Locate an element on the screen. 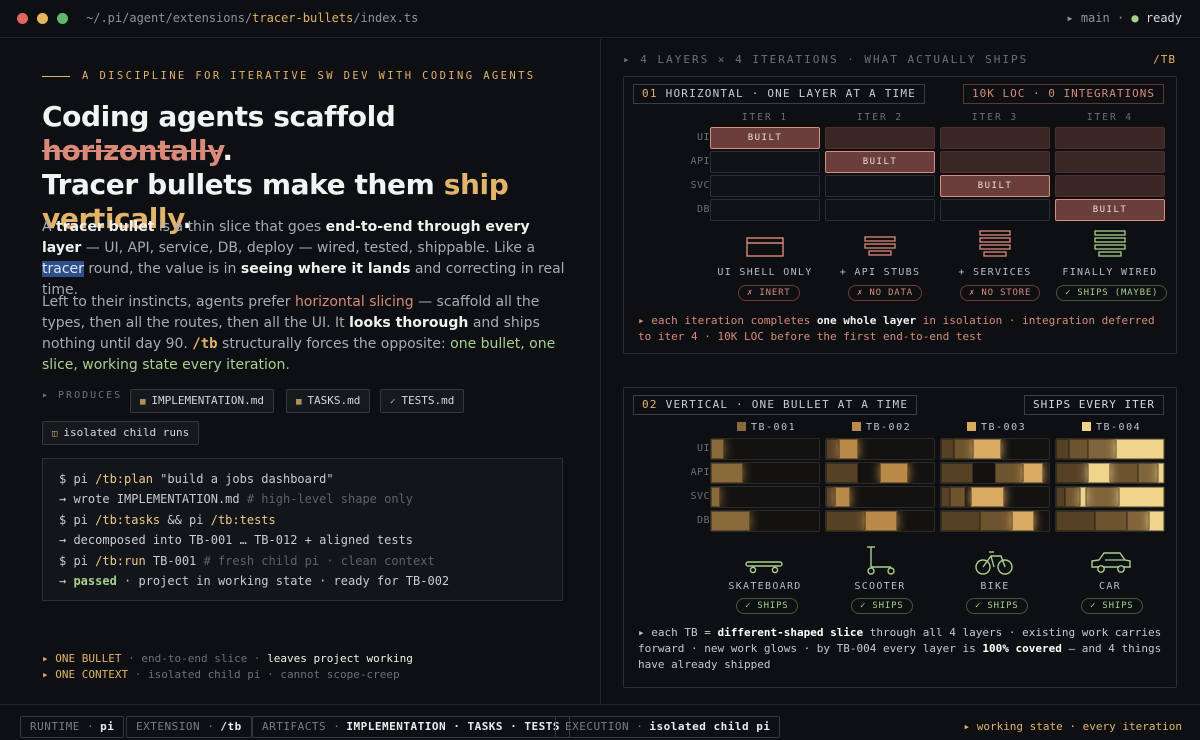  tb-header: TB-001 is located at coordinates (766, 427).